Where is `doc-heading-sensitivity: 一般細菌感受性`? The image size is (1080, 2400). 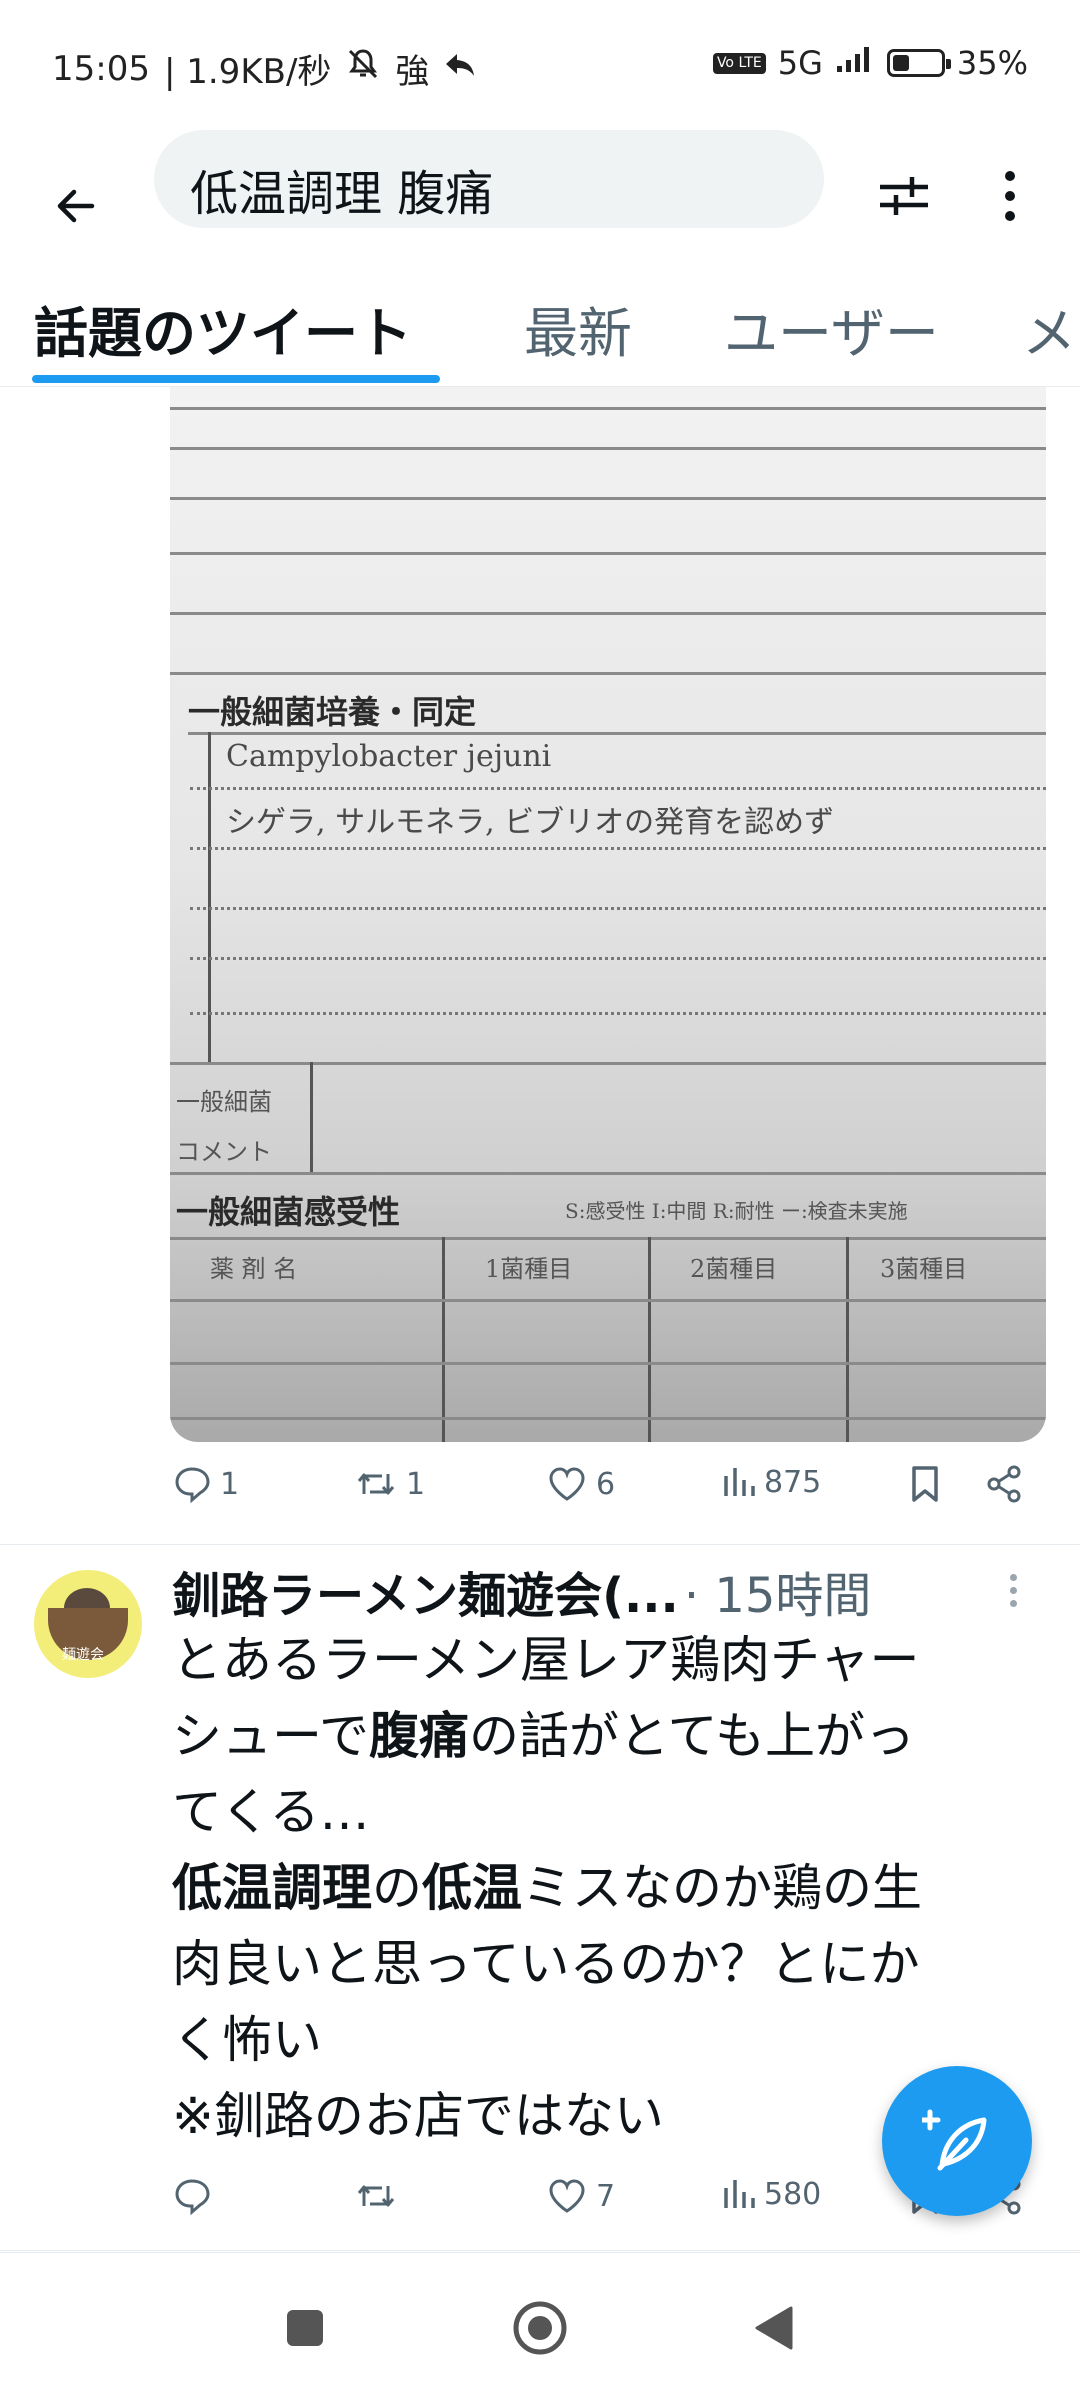
doc-heading-sensitivity: 一般細菌感受性 is located at coordinates (288, 1212).